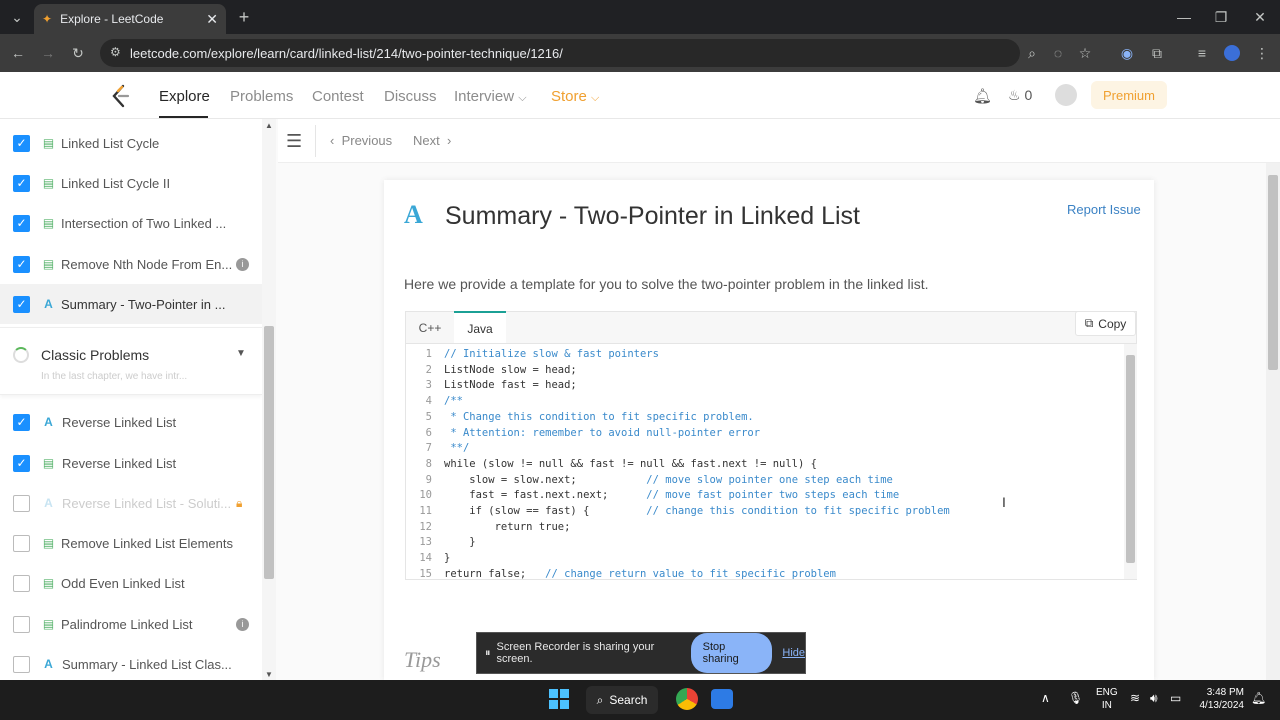 This screenshot has height=720, width=1280. Describe the element at coordinates (131, 543) in the screenshot. I see `sidebar-item: ▤ Remove Linked List Elements` at that location.